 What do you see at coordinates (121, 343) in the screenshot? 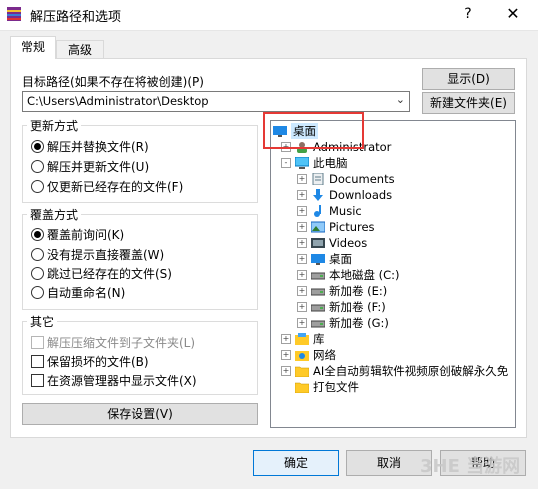
I see `checkbox-subfolder-label: 解压压缩文件到子文件夹(L)` at bounding box center [121, 343].